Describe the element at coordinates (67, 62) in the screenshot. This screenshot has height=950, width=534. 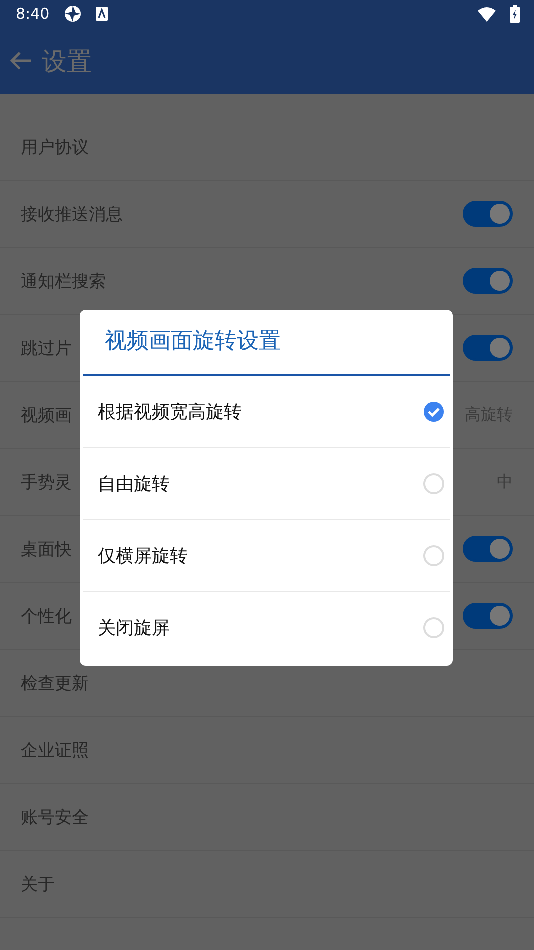
I see `page-title: 设置` at that location.